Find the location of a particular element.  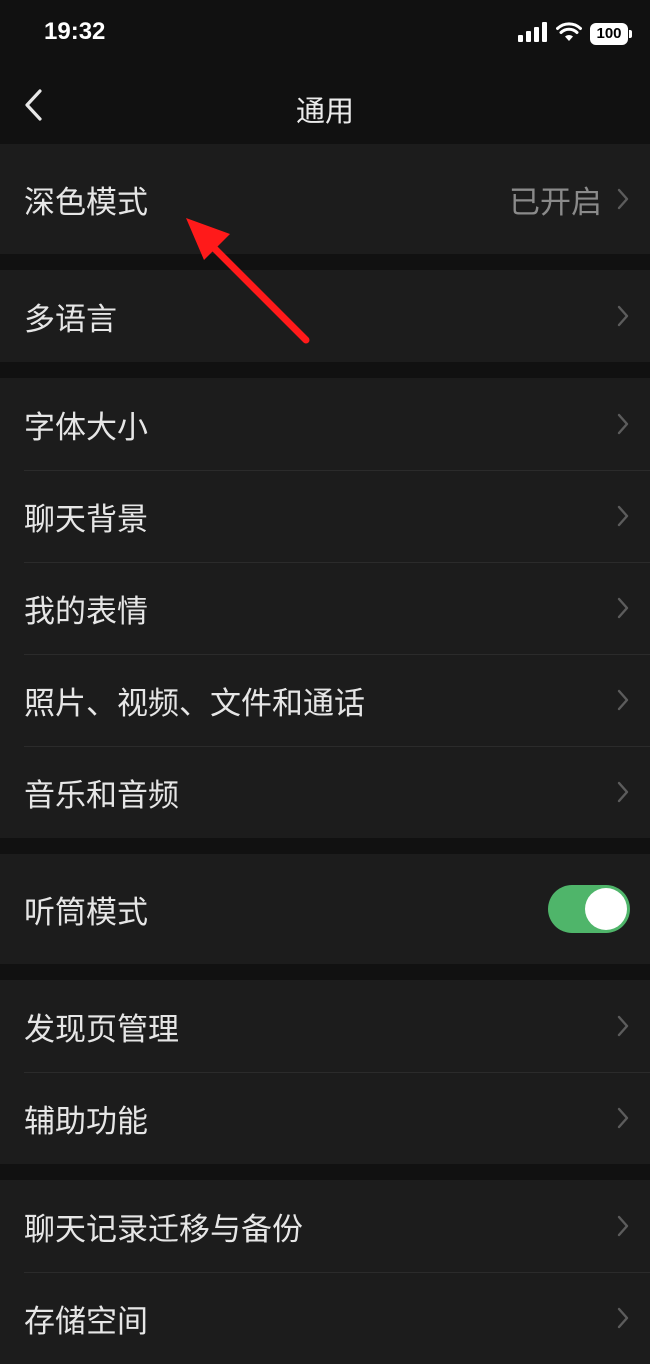

setting-label: 听筒模式 is located at coordinates (86, 912).